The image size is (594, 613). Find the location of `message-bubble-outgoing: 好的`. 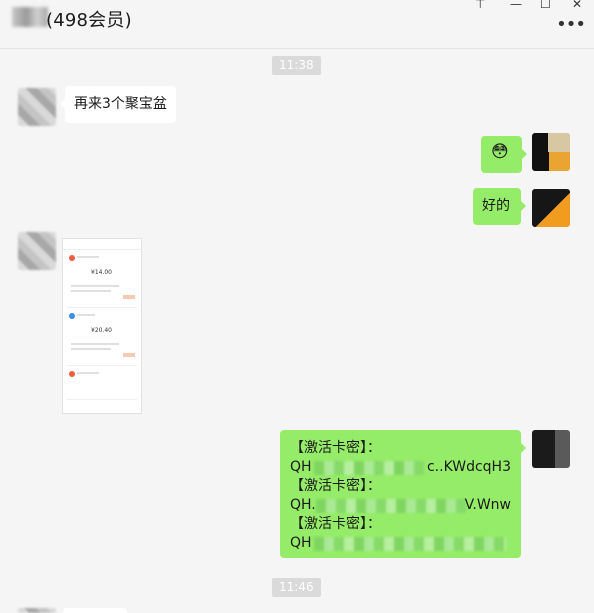

message-bubble-outgoing: 好的 is located at coordinates (499, 206).